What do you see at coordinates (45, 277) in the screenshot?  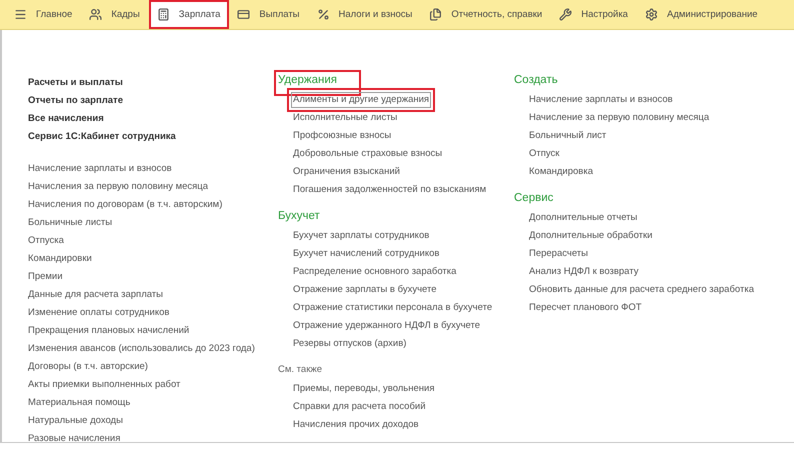 I see `nav-link: Премии` at bounding box center [45, 277].